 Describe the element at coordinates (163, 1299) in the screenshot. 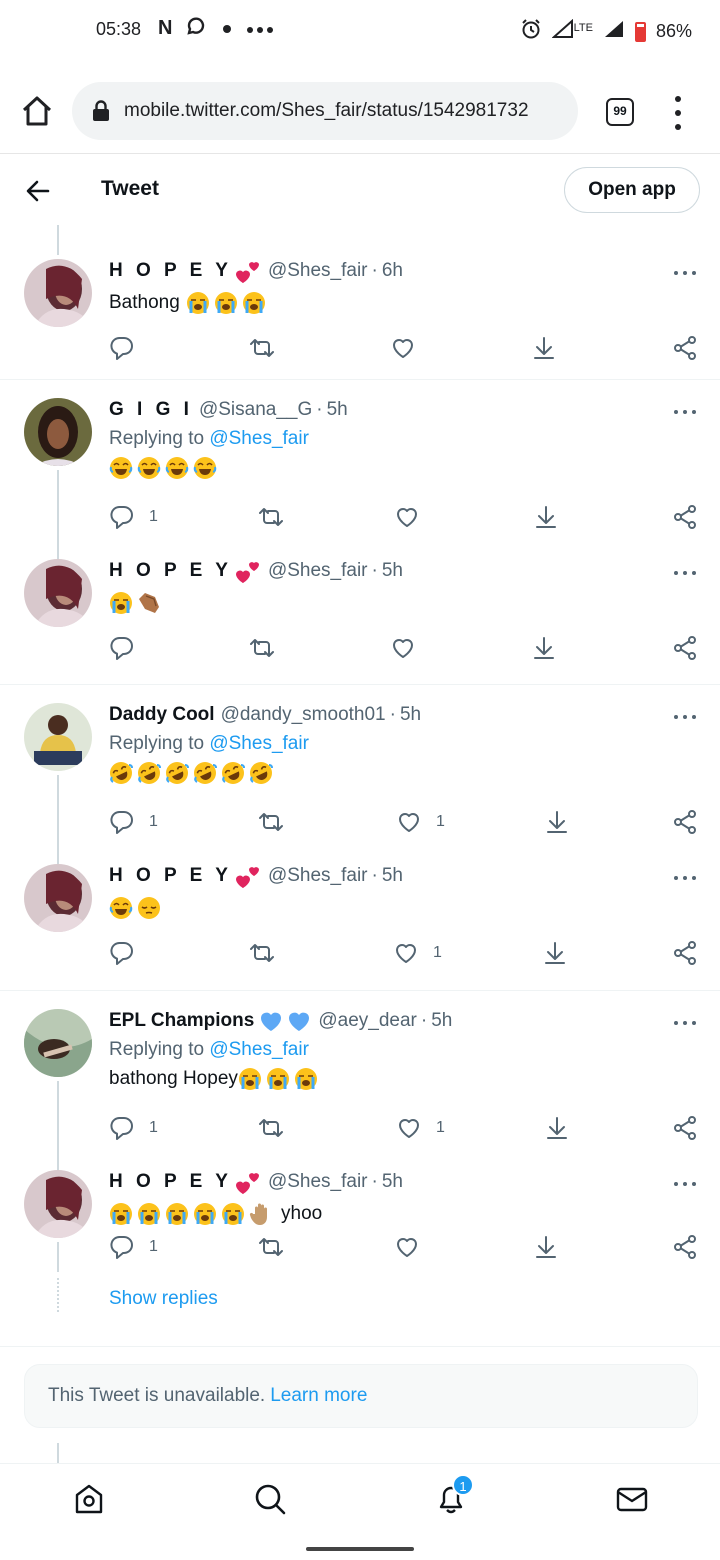

I see `show-replies-link: Show replies` at that location.